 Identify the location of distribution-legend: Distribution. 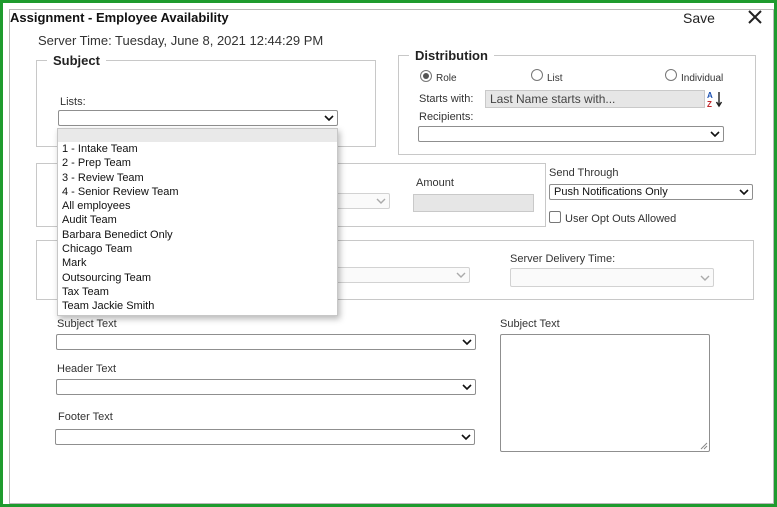
(451, 55).